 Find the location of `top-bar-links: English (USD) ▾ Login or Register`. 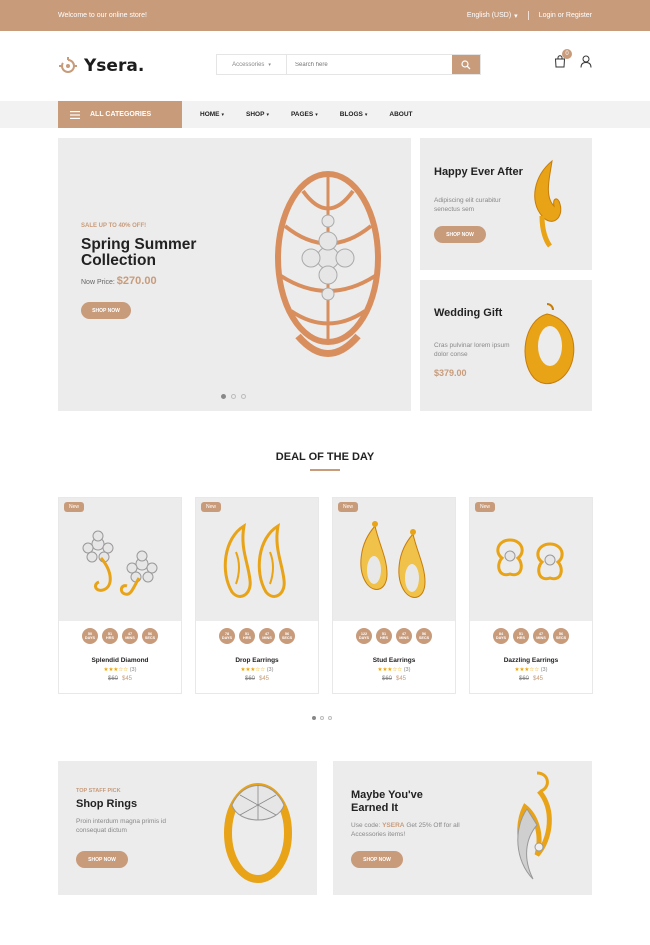

top-bar-links: English (USD) ▾ Login or Register is located at coordinates (529, 15).